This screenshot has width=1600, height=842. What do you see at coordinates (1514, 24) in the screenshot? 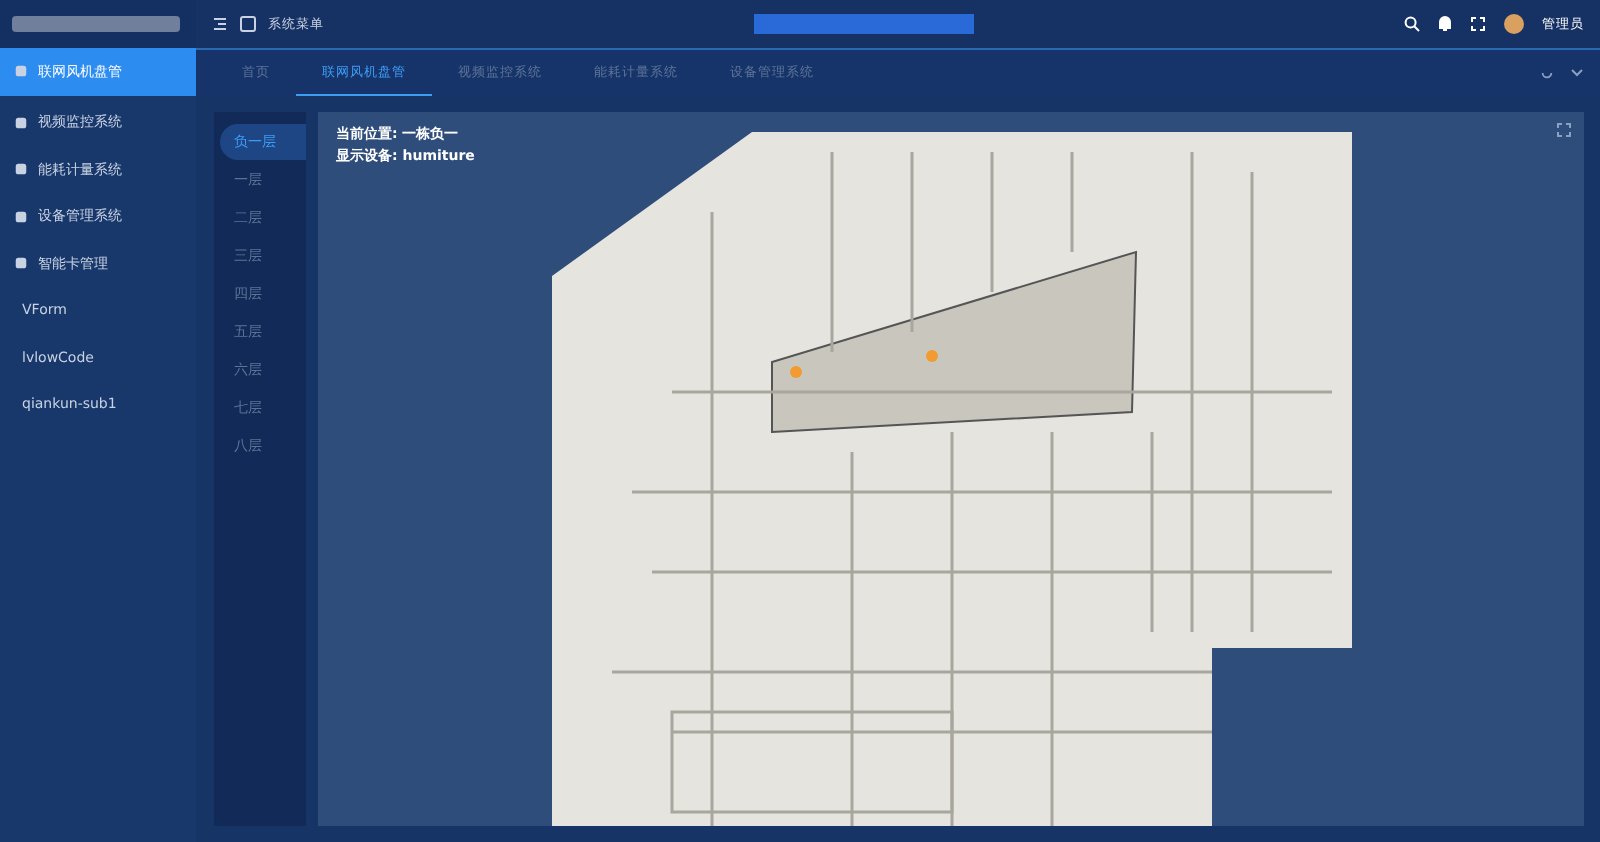
I see `avatar` at bounding box center [1514, 24].